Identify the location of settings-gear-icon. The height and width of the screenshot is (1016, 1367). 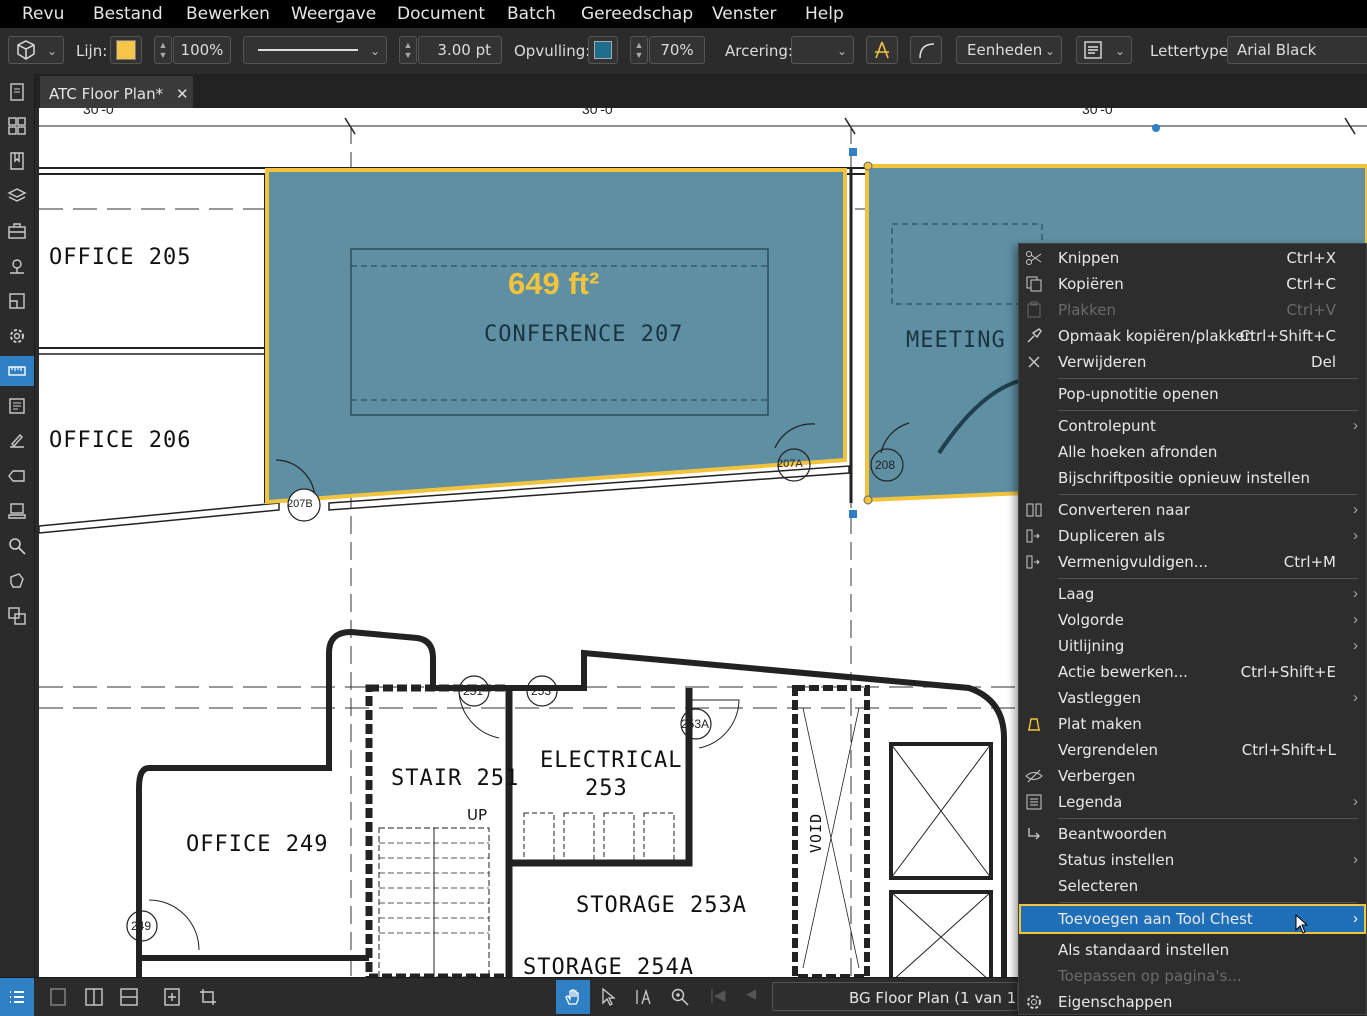
(17, 336).